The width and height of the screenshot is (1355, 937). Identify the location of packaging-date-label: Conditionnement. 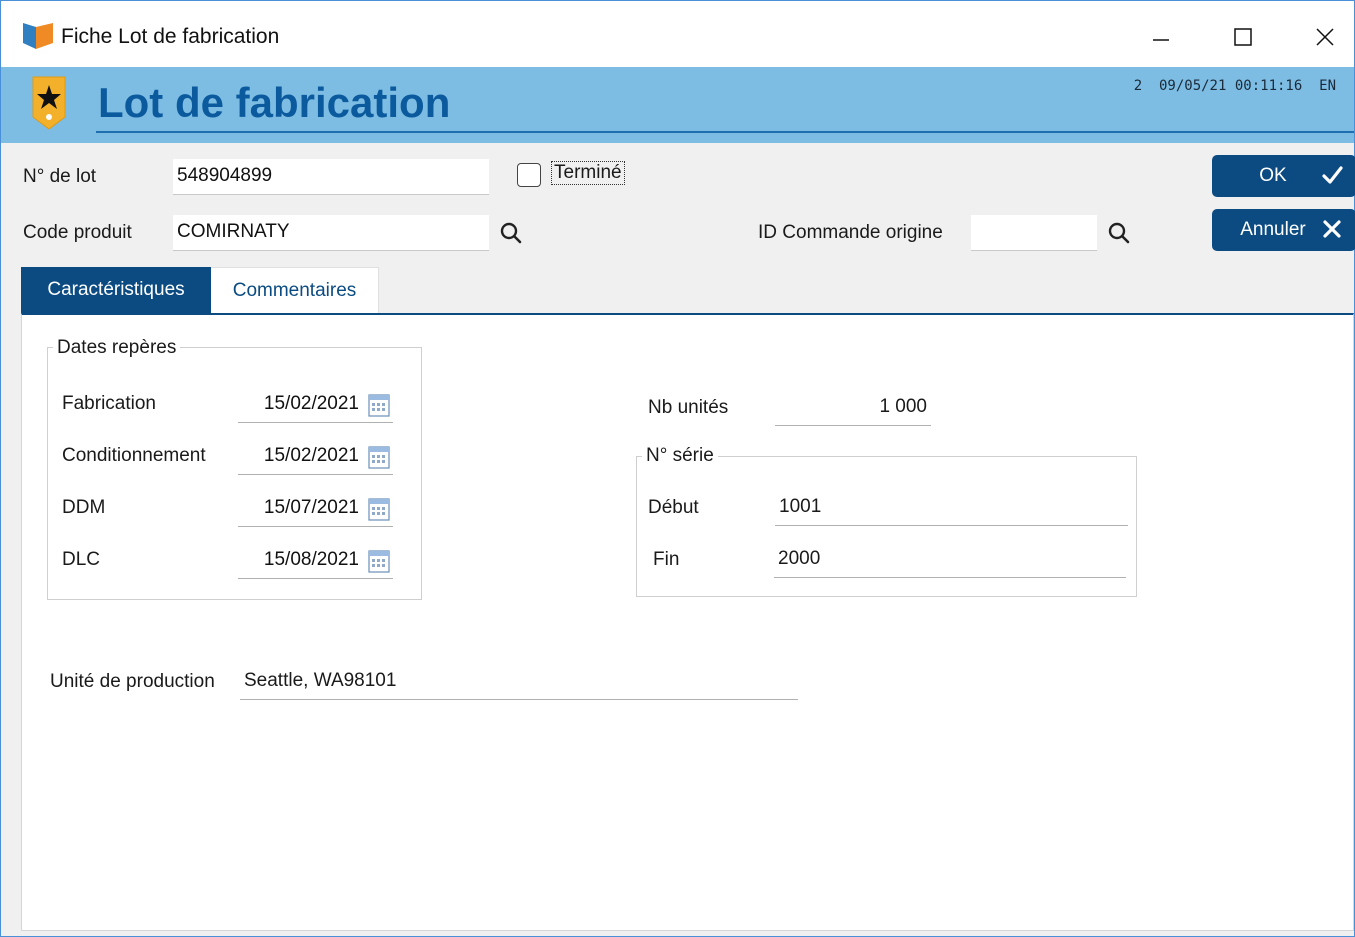
(134, 455).